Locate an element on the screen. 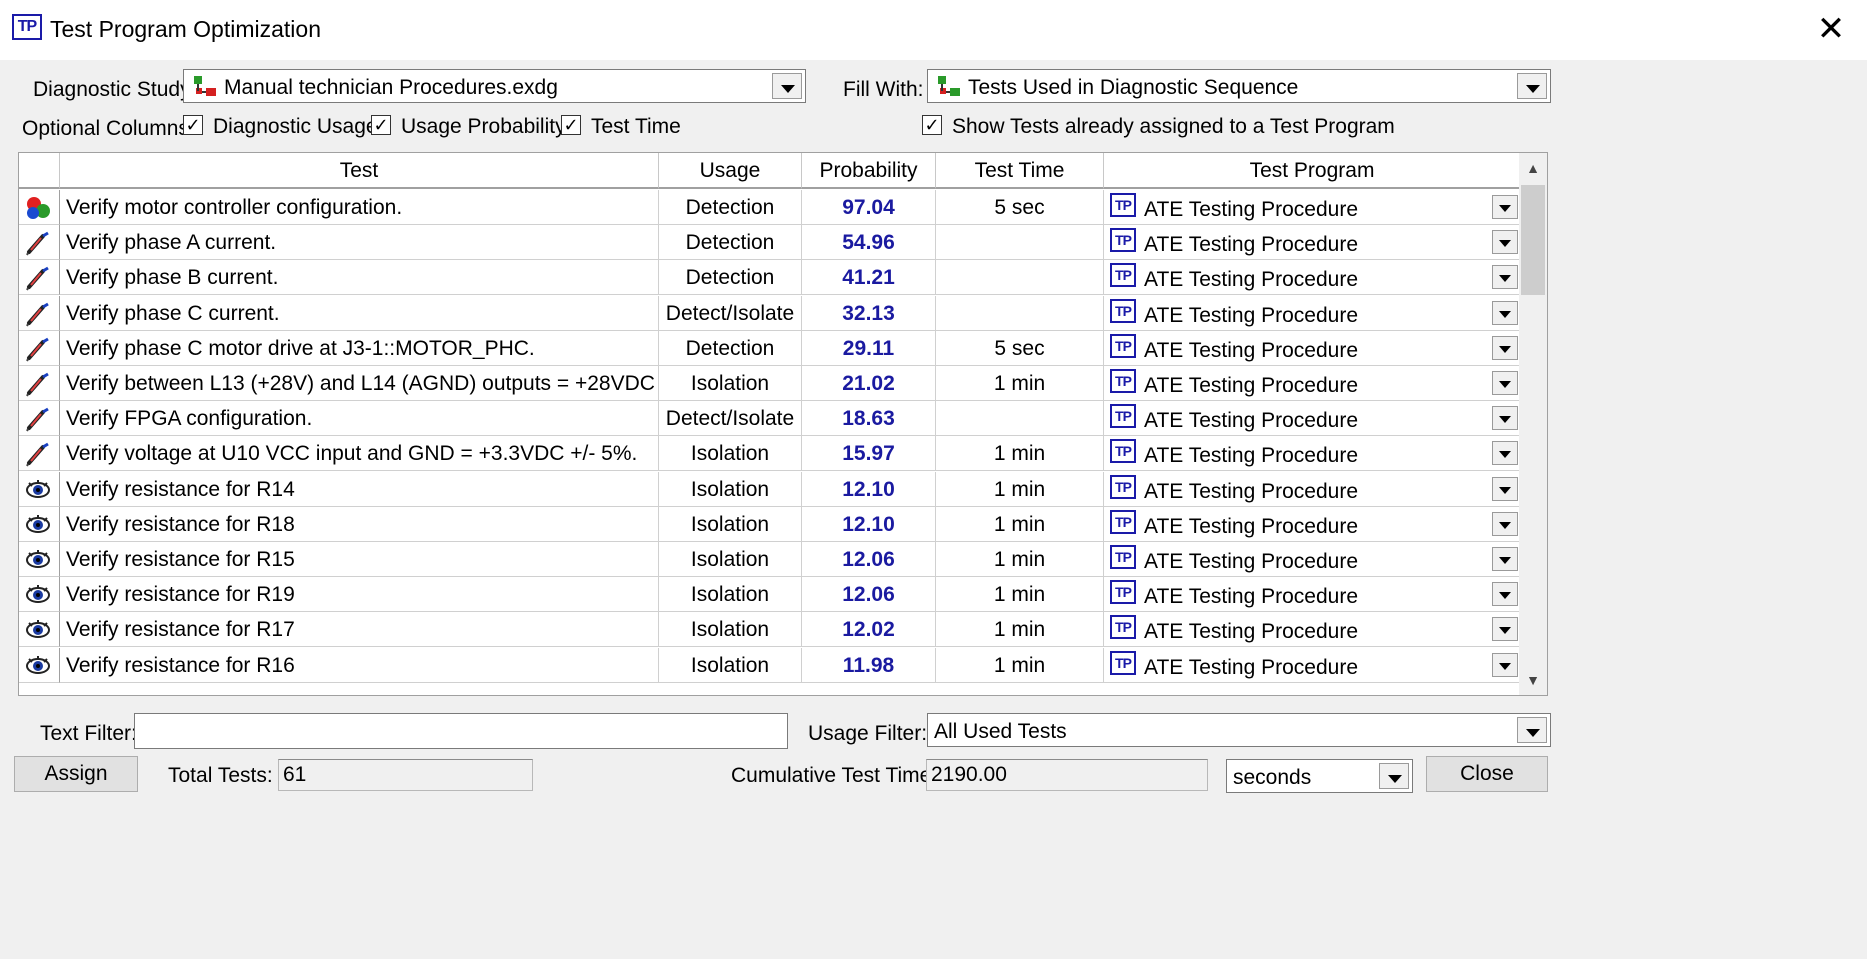 This screenshot has width=1867, height=959. diagnostic-study-select: Manual technician Procedures.exdg is located at coordinates (494, 86).